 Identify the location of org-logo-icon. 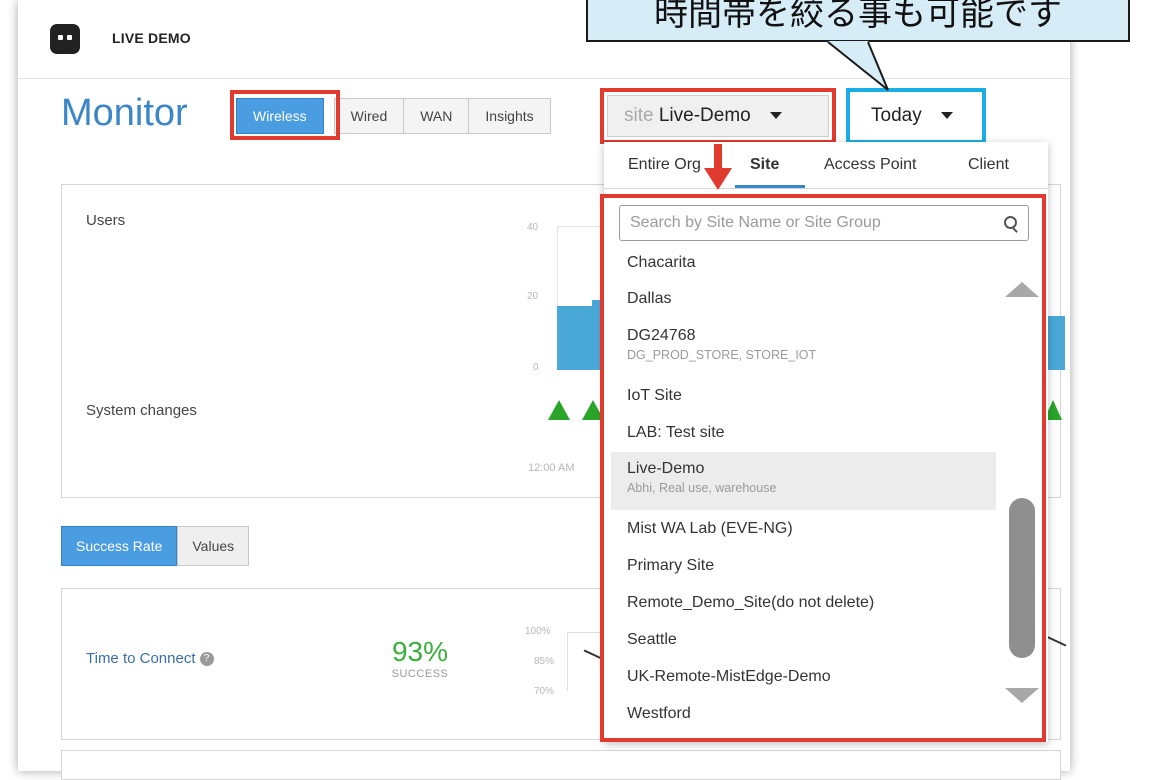
(65, 39).